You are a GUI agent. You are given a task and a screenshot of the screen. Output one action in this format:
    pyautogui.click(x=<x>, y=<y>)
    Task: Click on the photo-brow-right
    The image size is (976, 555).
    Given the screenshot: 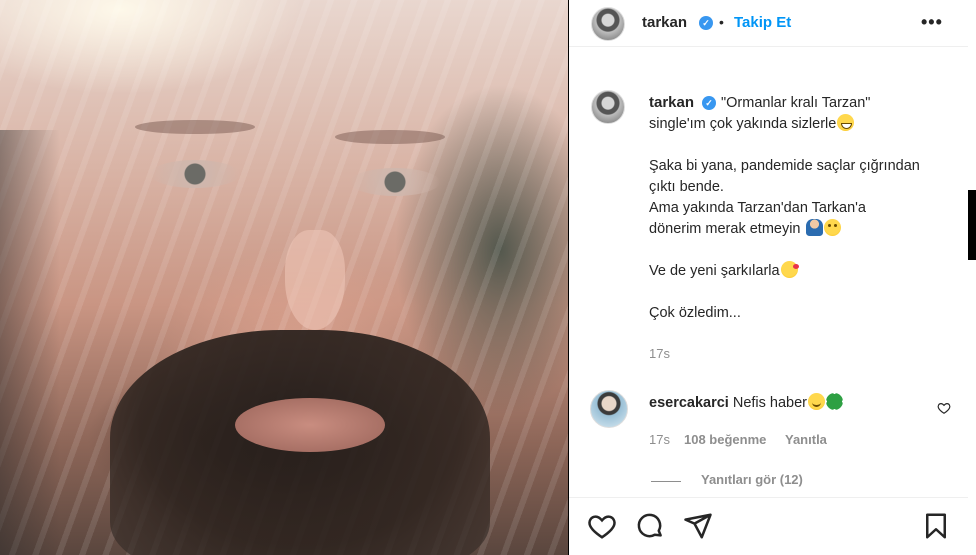 What is the action you would take?
    pyautogui.click(x=390, y=137)
    